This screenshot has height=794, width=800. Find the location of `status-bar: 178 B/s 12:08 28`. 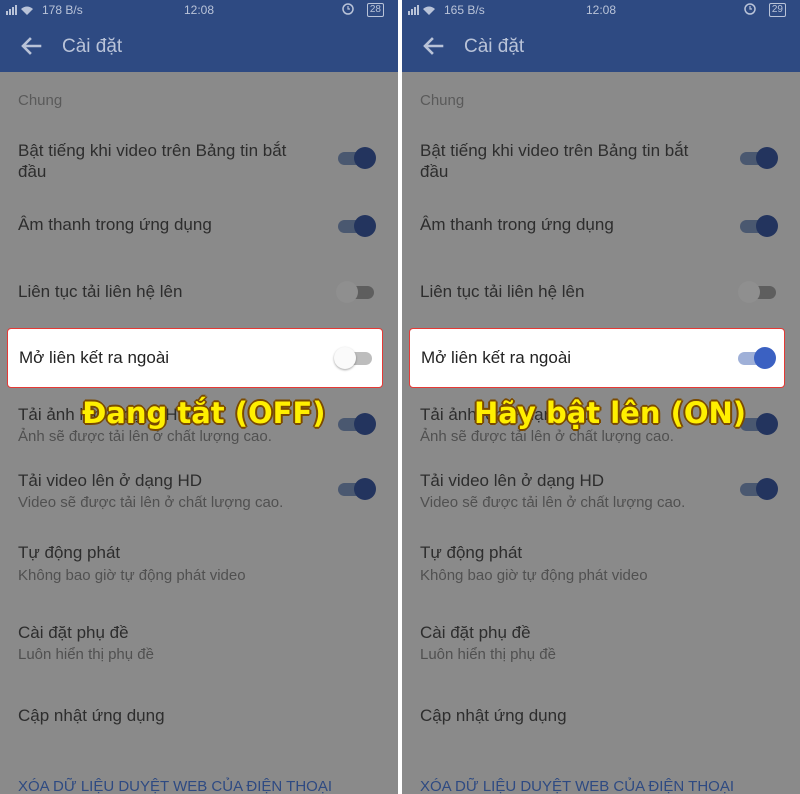

status-bar: 178 B/s 12:08 28 is located at coordinates (199, 10).